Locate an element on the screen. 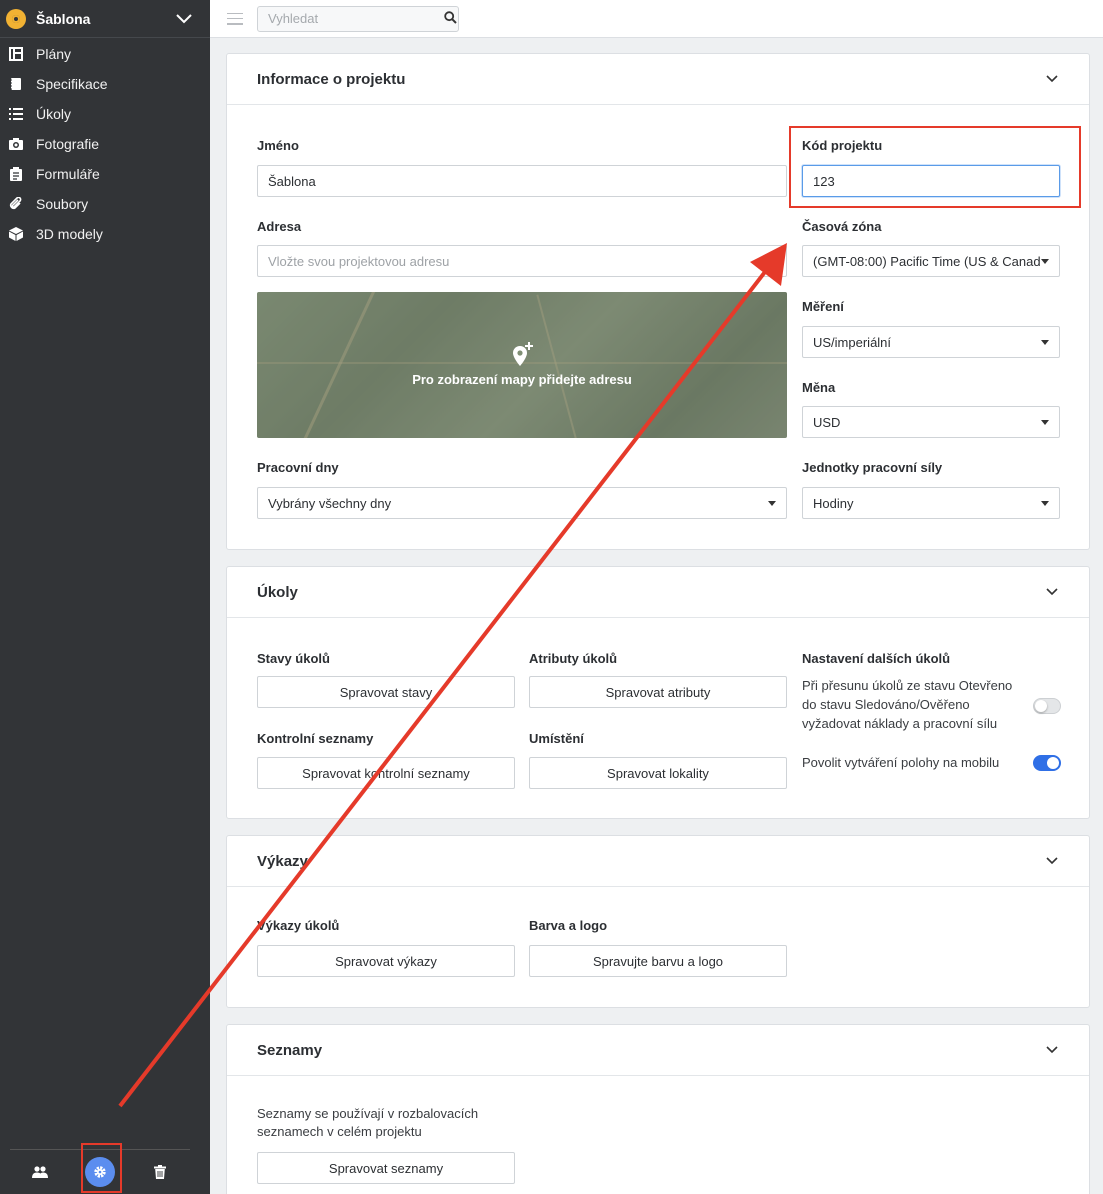  map-hint-text: Pro zobrazení mapy přidejte adresu is located at coordinates (522, 379).